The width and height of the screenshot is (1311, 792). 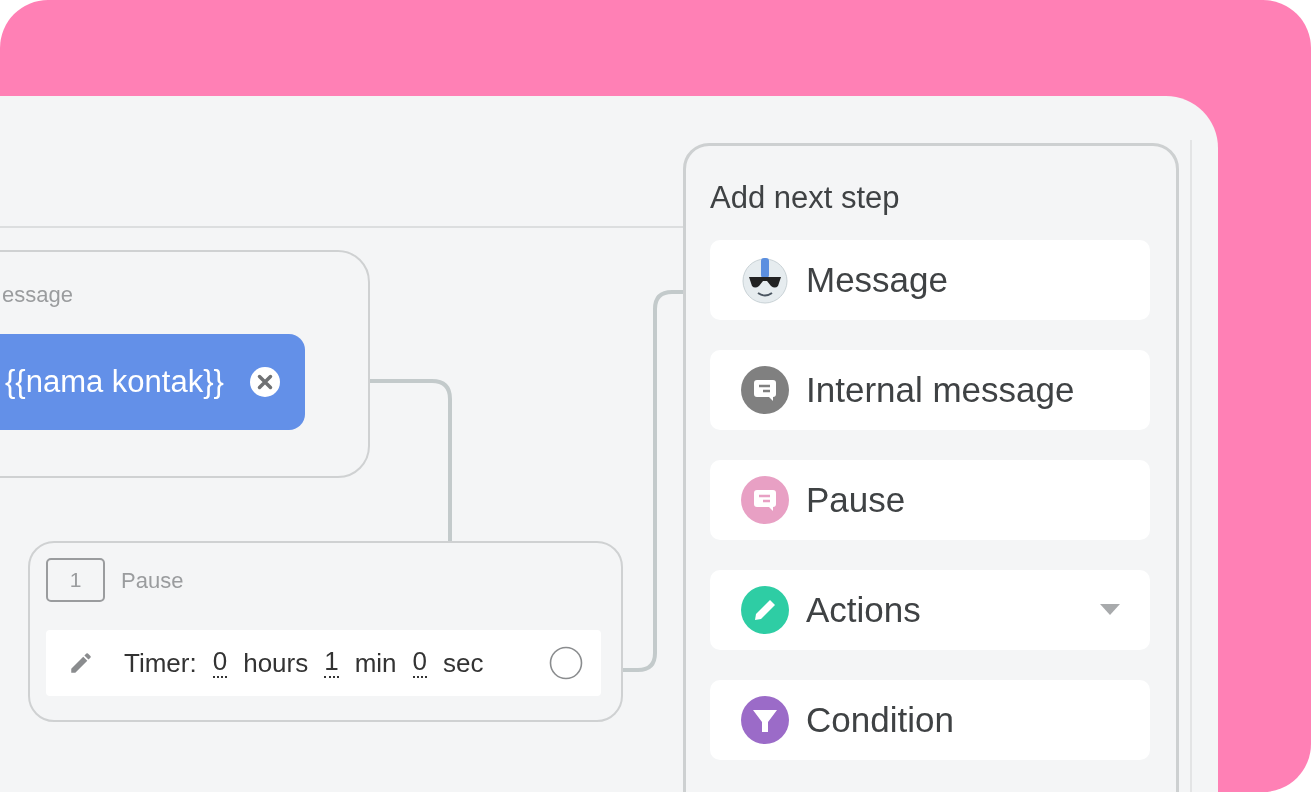 I want to click on panel-title: Add next step, so click(x=805, y=197).